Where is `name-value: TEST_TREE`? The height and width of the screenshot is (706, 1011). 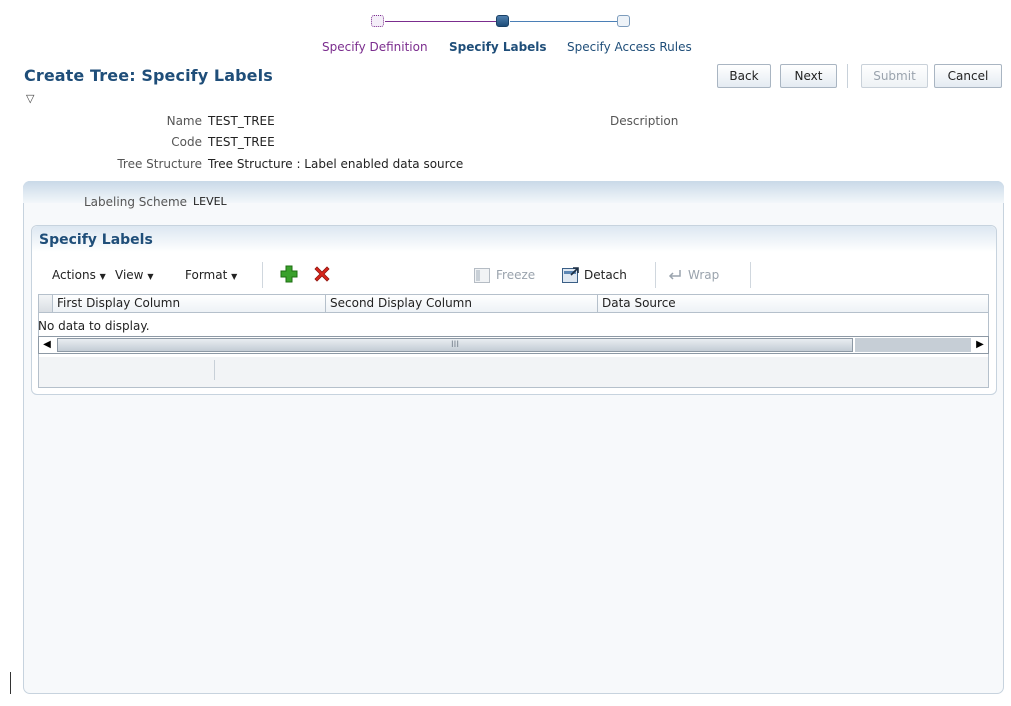 name-value: TEST_TREE is located at coordinates (241, 121).